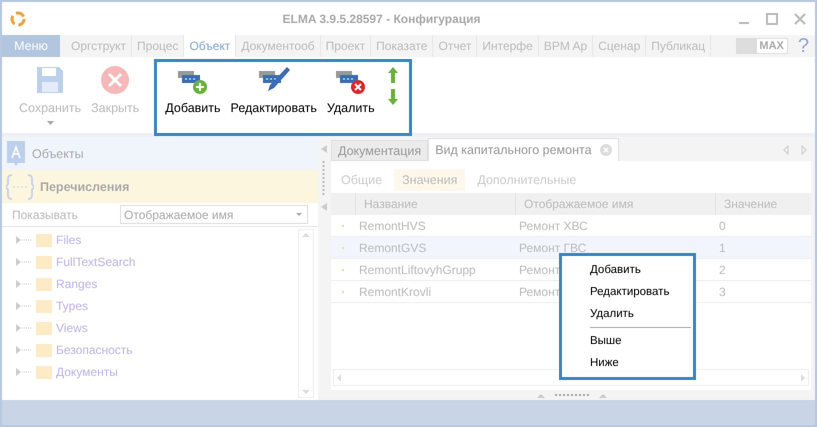 This screenshot has width=817, height=427. Describe the element at coordinates (392, 225) in the screenshot. I see `table-cell: RemontHVS` at that location.